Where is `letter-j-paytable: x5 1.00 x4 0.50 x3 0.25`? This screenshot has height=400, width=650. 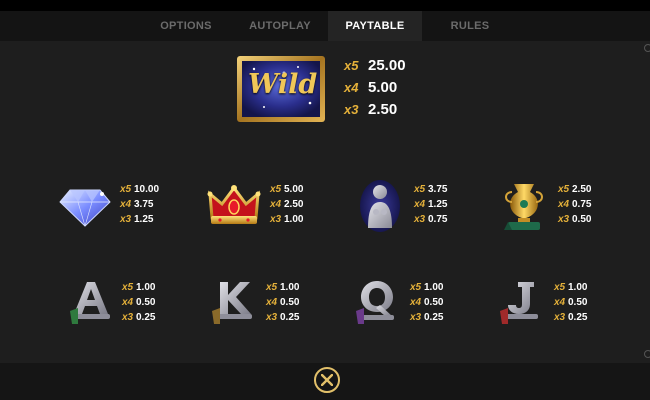 letter-j-paytable: x5 1.00 x4 0.50 x3 0.25 is located at coordinates (570, 302).